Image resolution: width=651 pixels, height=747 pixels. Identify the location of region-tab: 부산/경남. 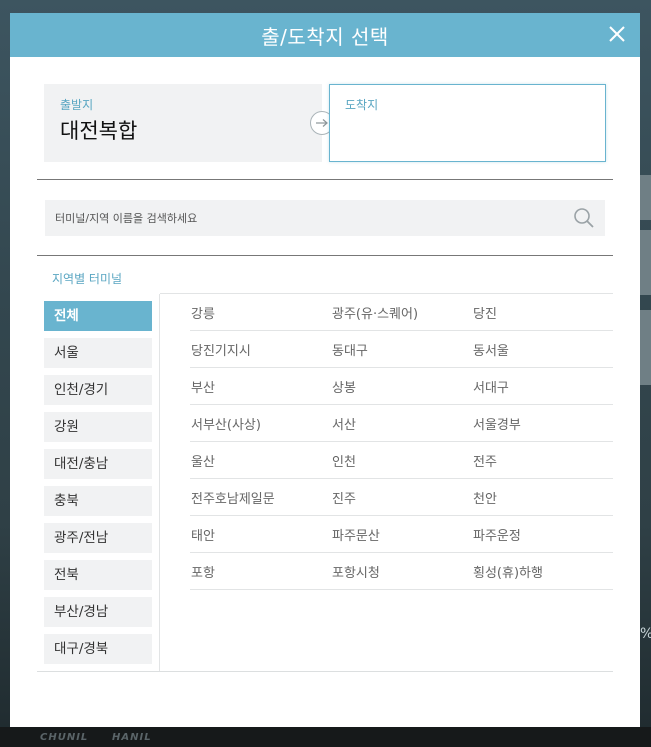
(98, 612).